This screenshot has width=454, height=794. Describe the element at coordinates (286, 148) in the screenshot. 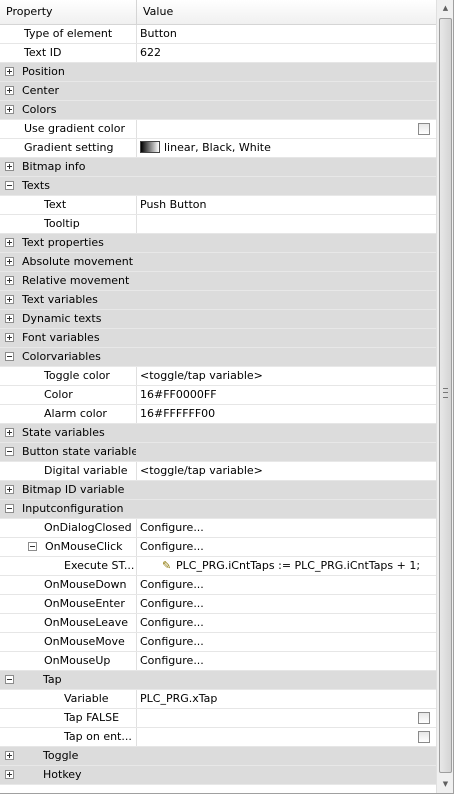

I see `property-value-cell: linear, Black, White` at that location.